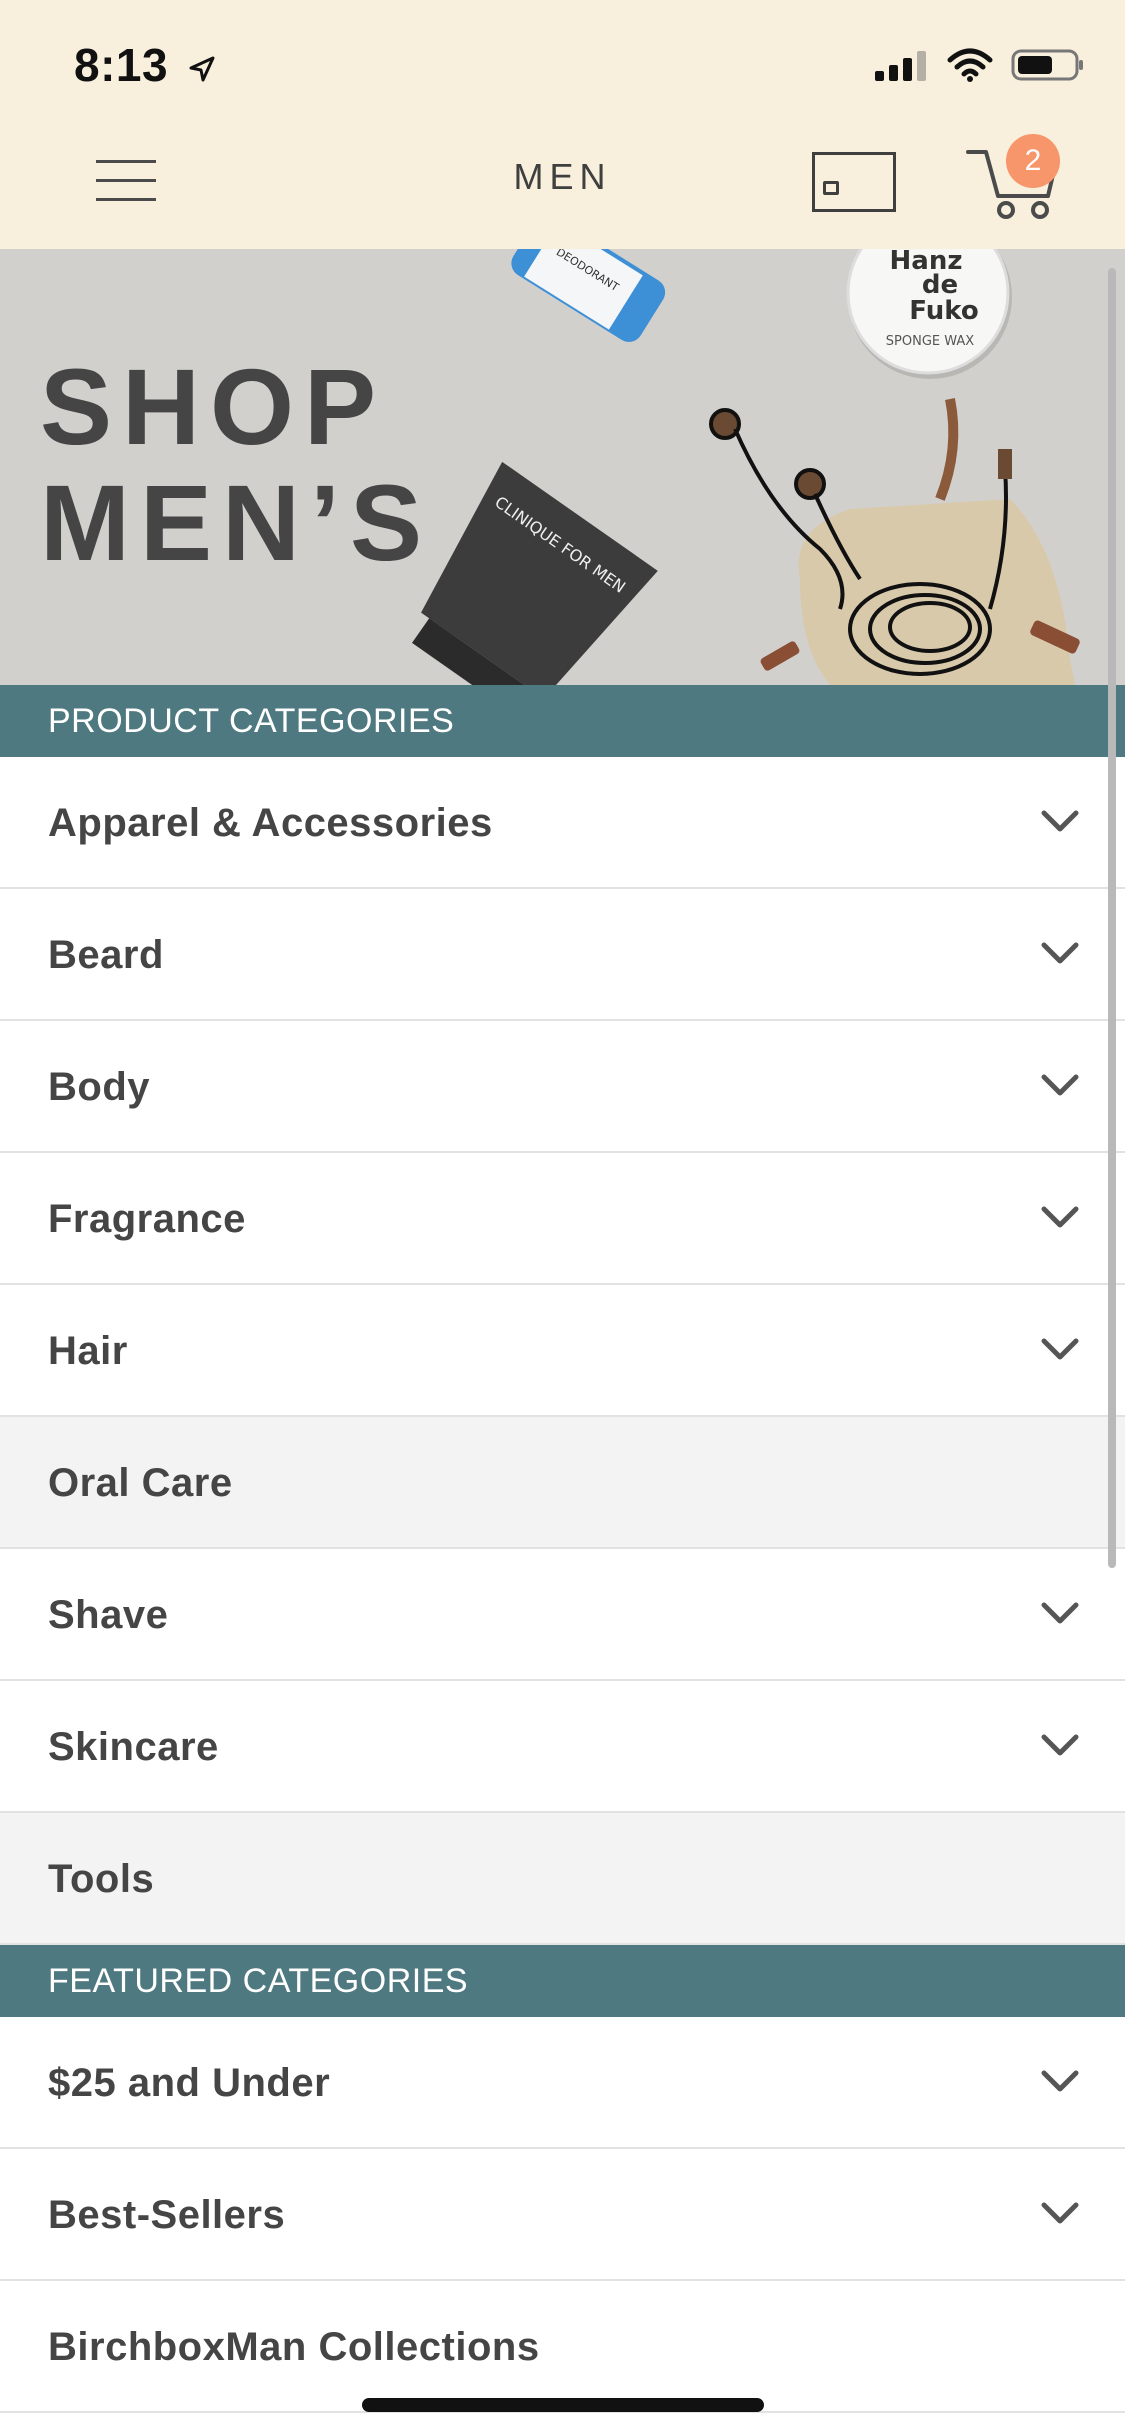 Image resolution: width=1125 pixels, height=2436 pixels. What do you see at coordinates (562, 1483) in the screenshot?
I see `category-row-oral-care: Oral Care` at bounding box center [562, 1483].